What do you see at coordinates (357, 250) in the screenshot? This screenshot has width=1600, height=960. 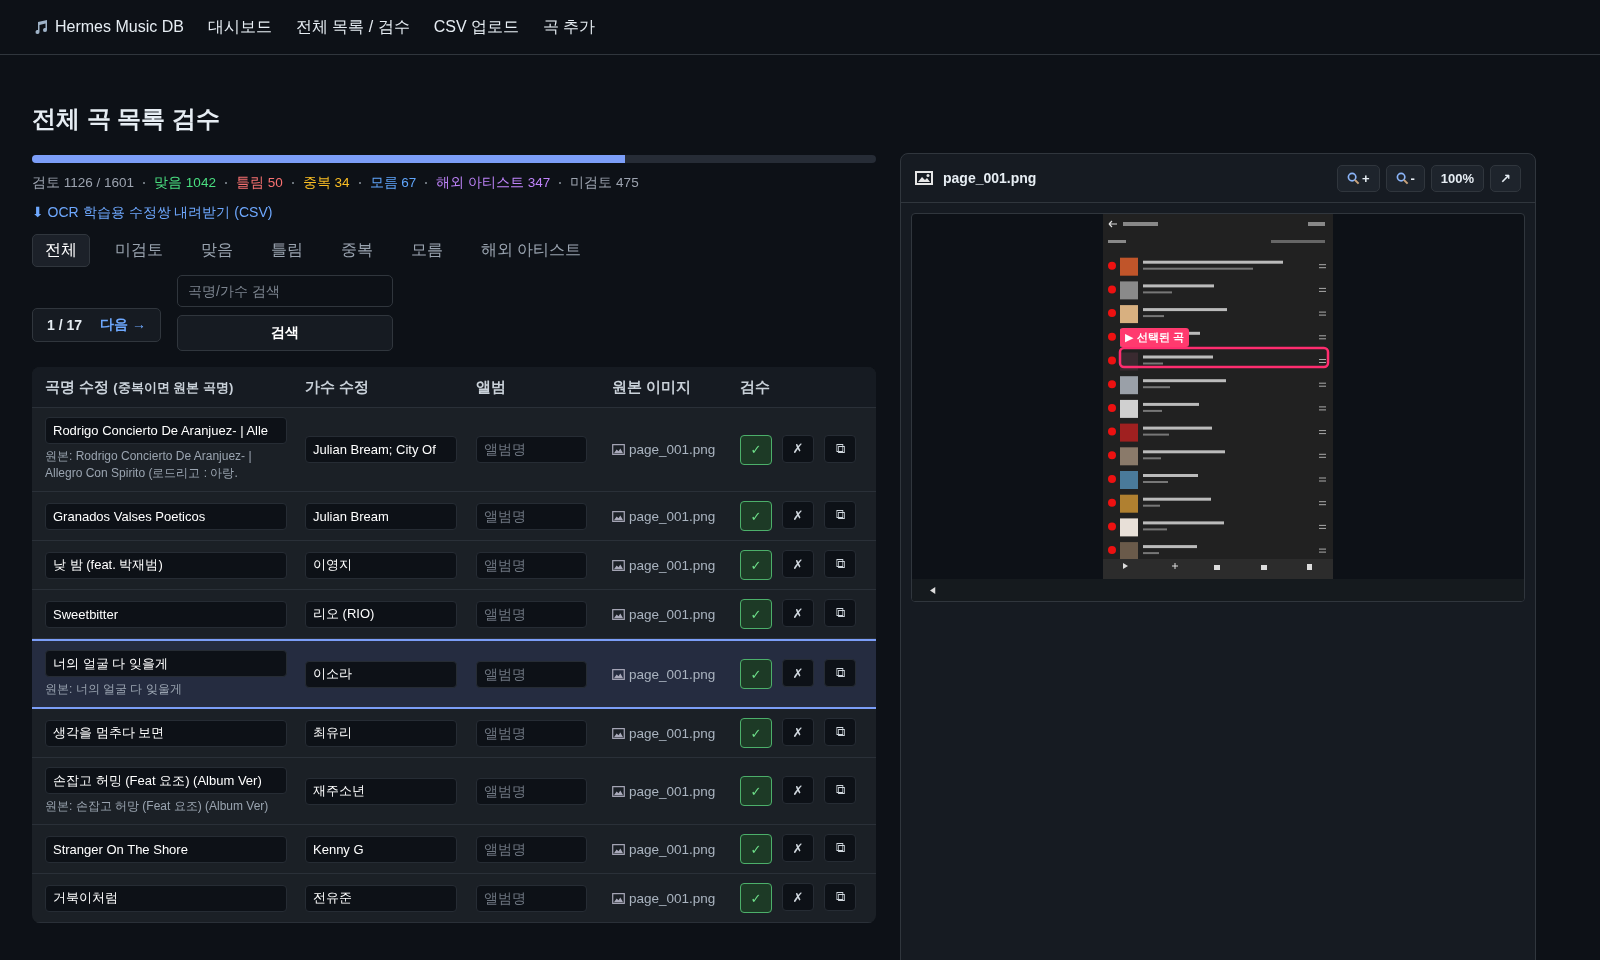 I see `filter-tab: 중복` at bounding box center [357, 250].